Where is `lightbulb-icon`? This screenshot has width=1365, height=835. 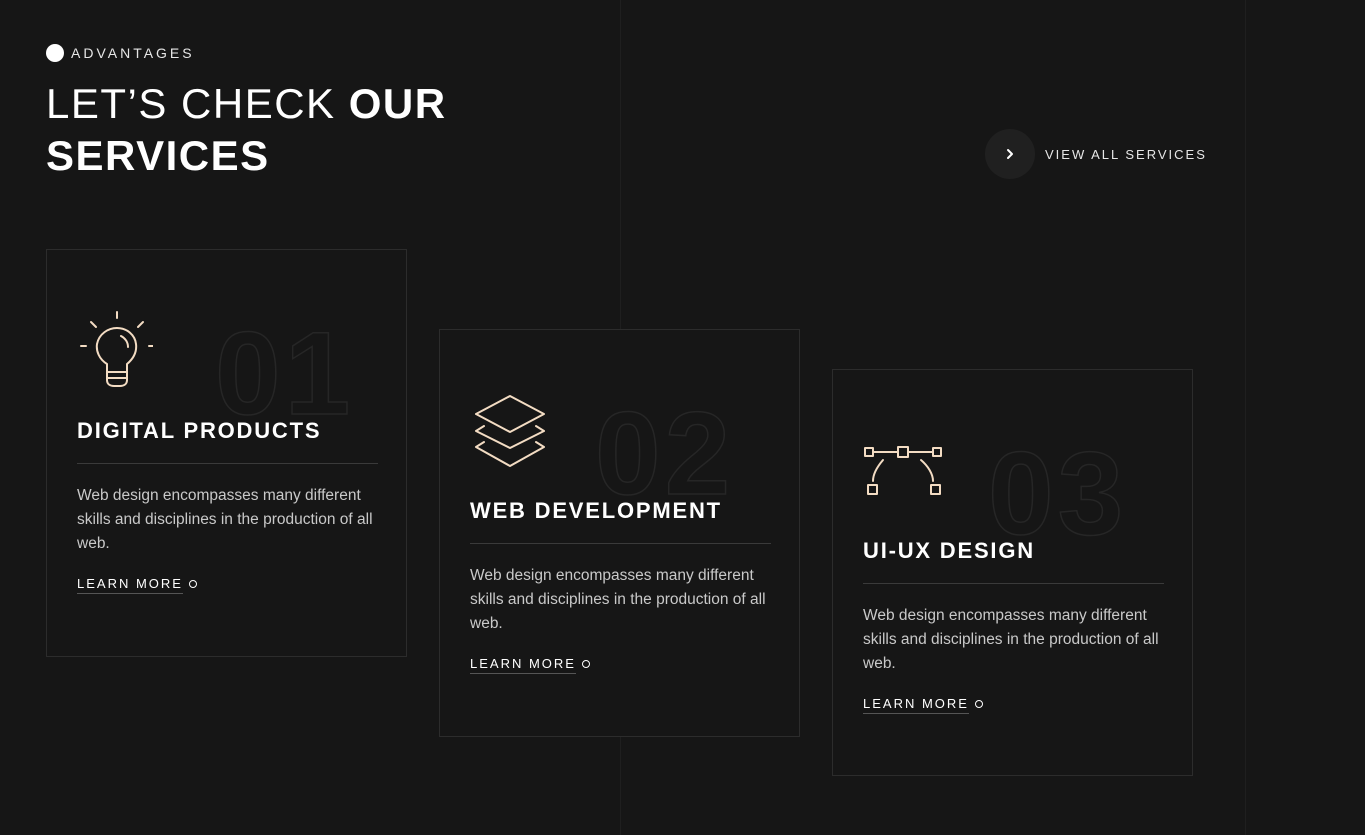 lightbulb-icon is located at coordinates (116, 351).